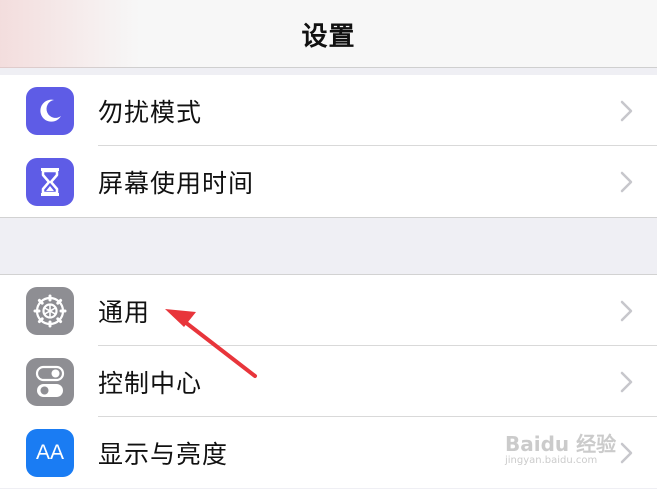 The width and height of the screenshot is (657, 489). What do you see at coordinates (50, 110) in the screenshot?
I see `moon-icon` at bounding box center [50, 110].